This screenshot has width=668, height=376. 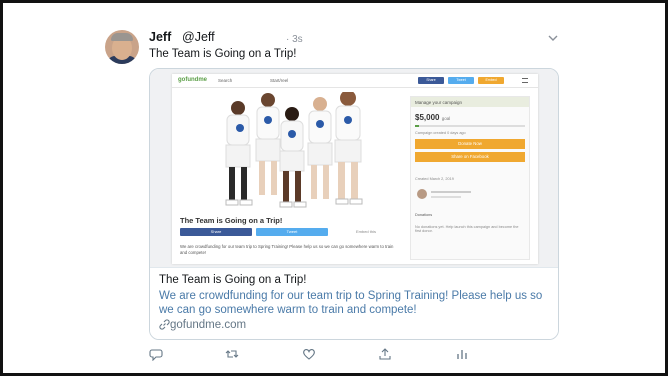 What do you see at coordinates (424, 215) in the screenshot?
I see `preview-donations-heading: Donations` at bounding box center [424, 215].